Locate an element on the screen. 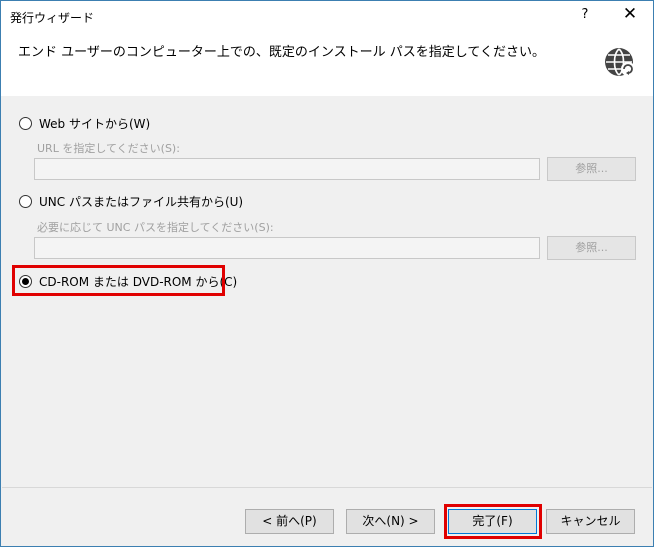 This screenshot has width=654, height=547. finish-highlight-box is located at coordinates (493, 521).